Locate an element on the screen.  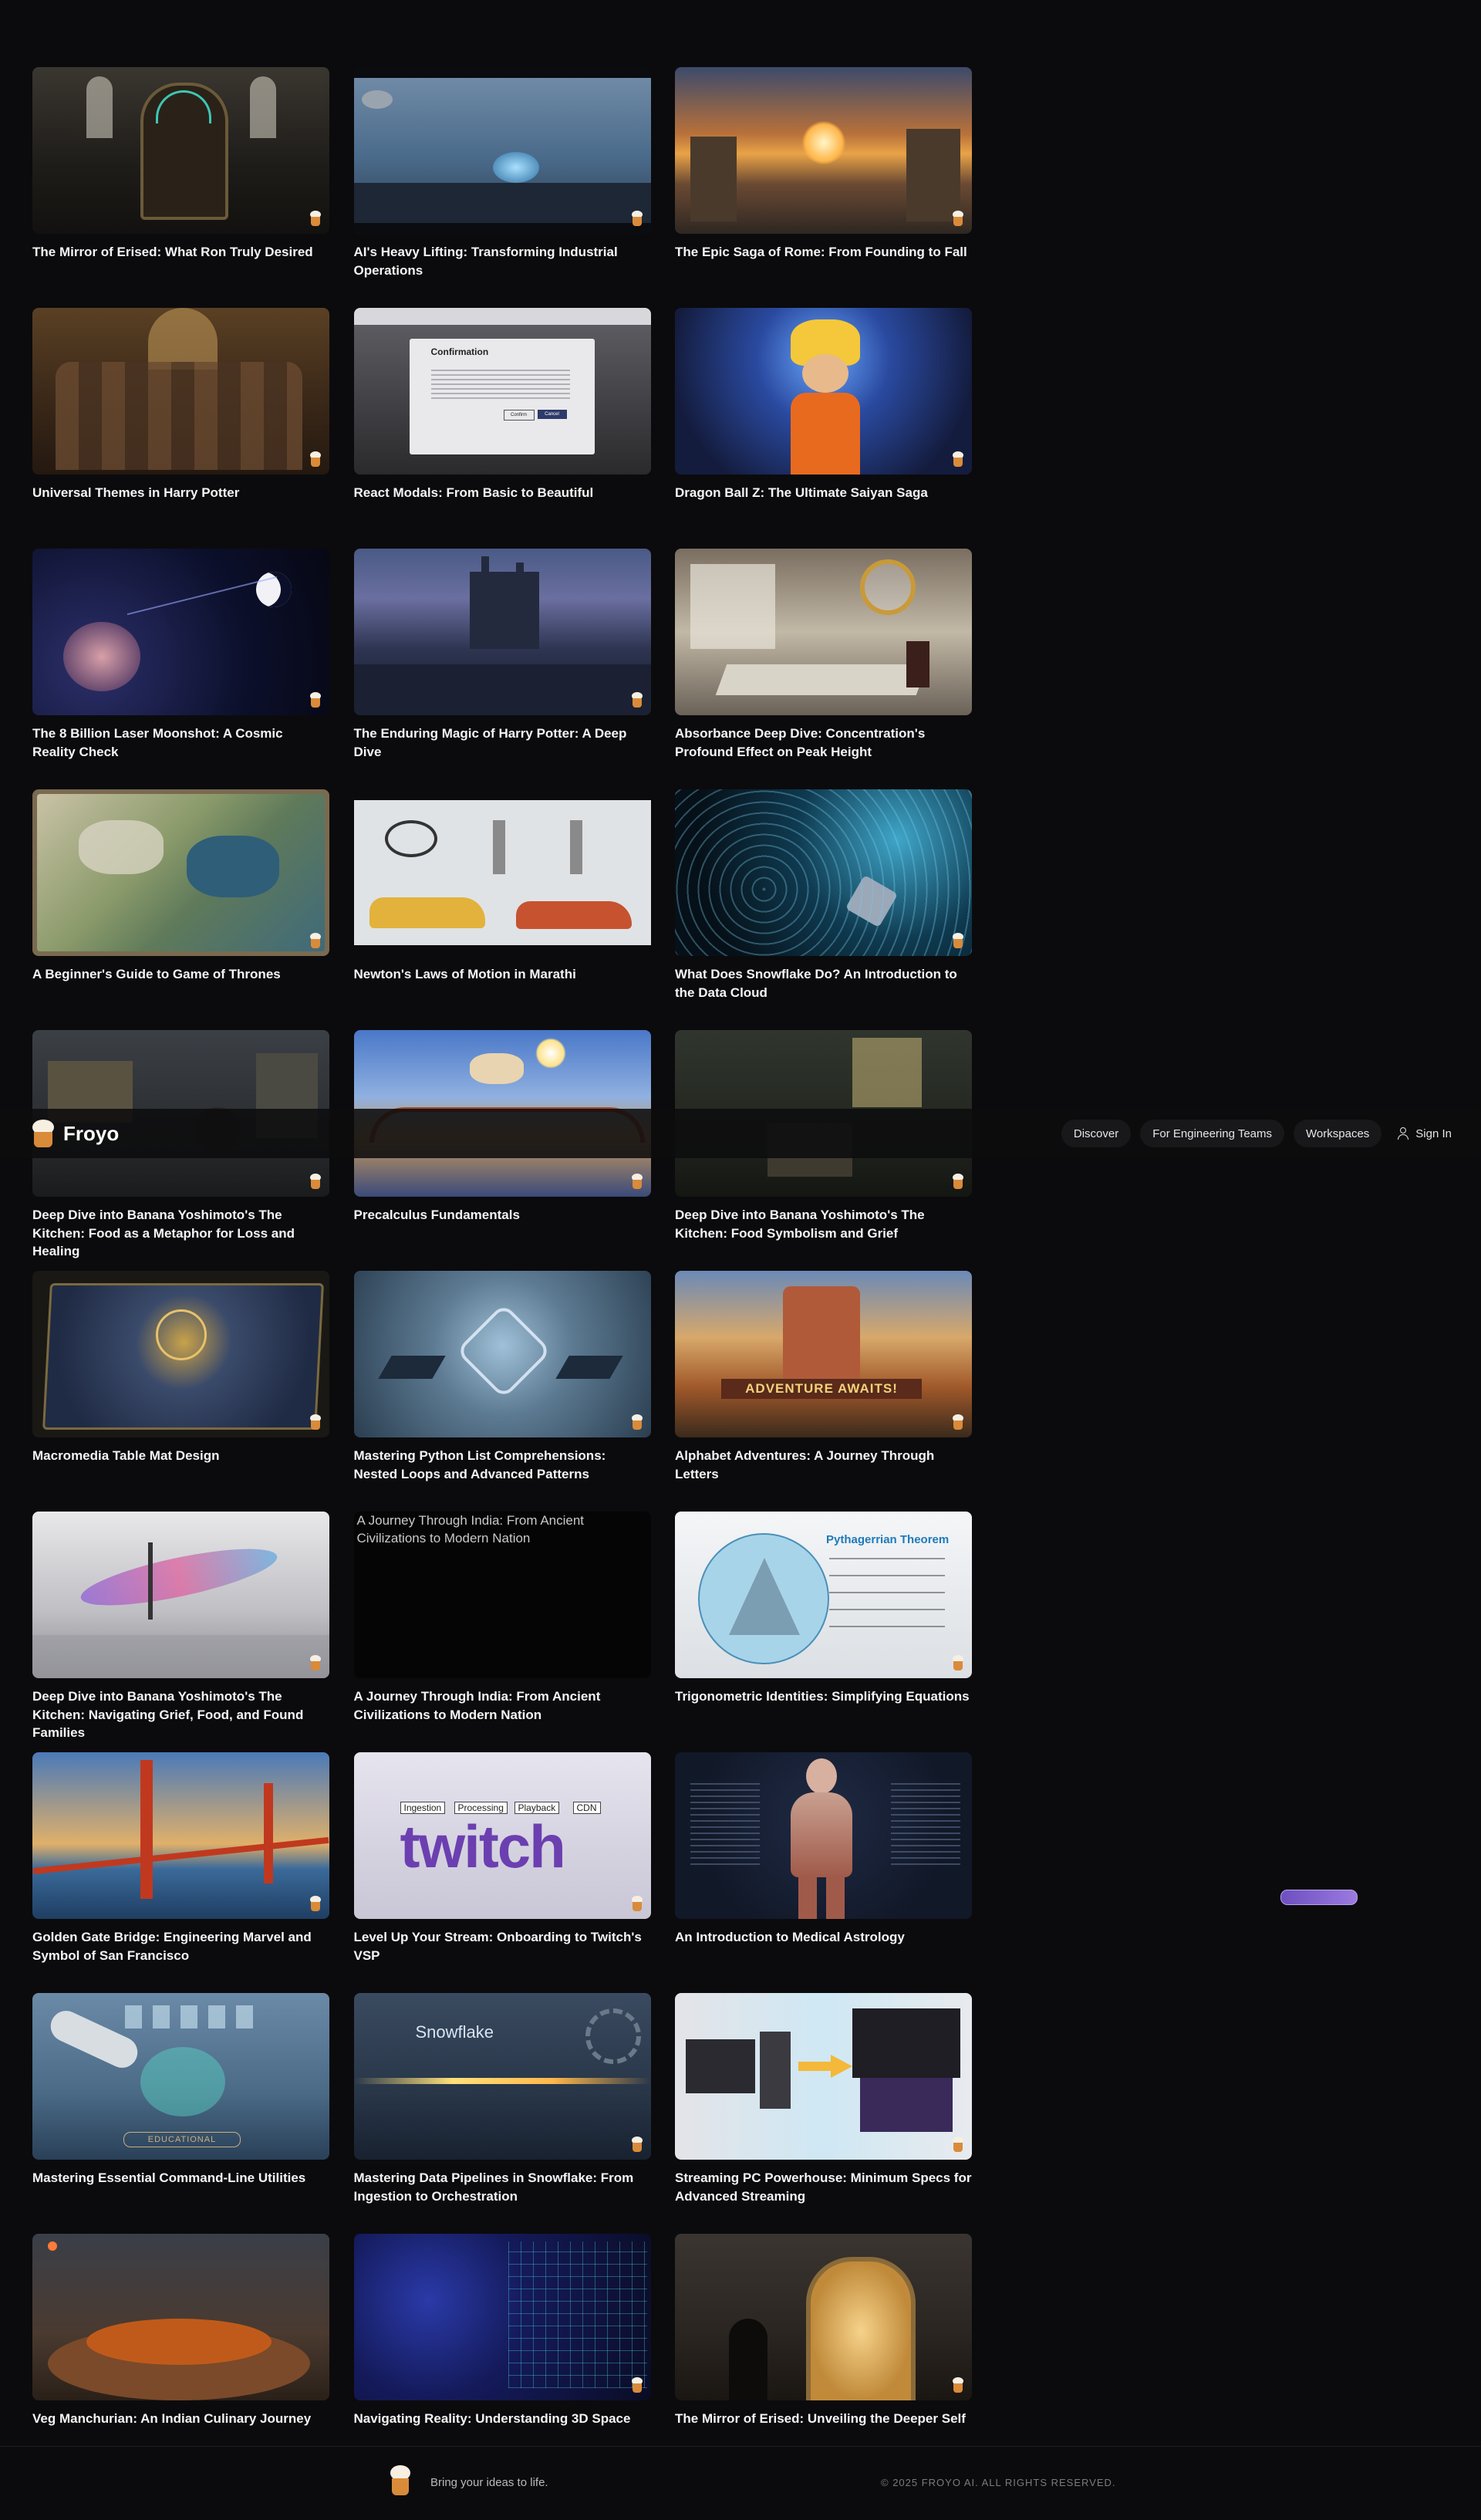
card: Newton's Laws of Motion in Marathi is located at coordinates (502, 910).